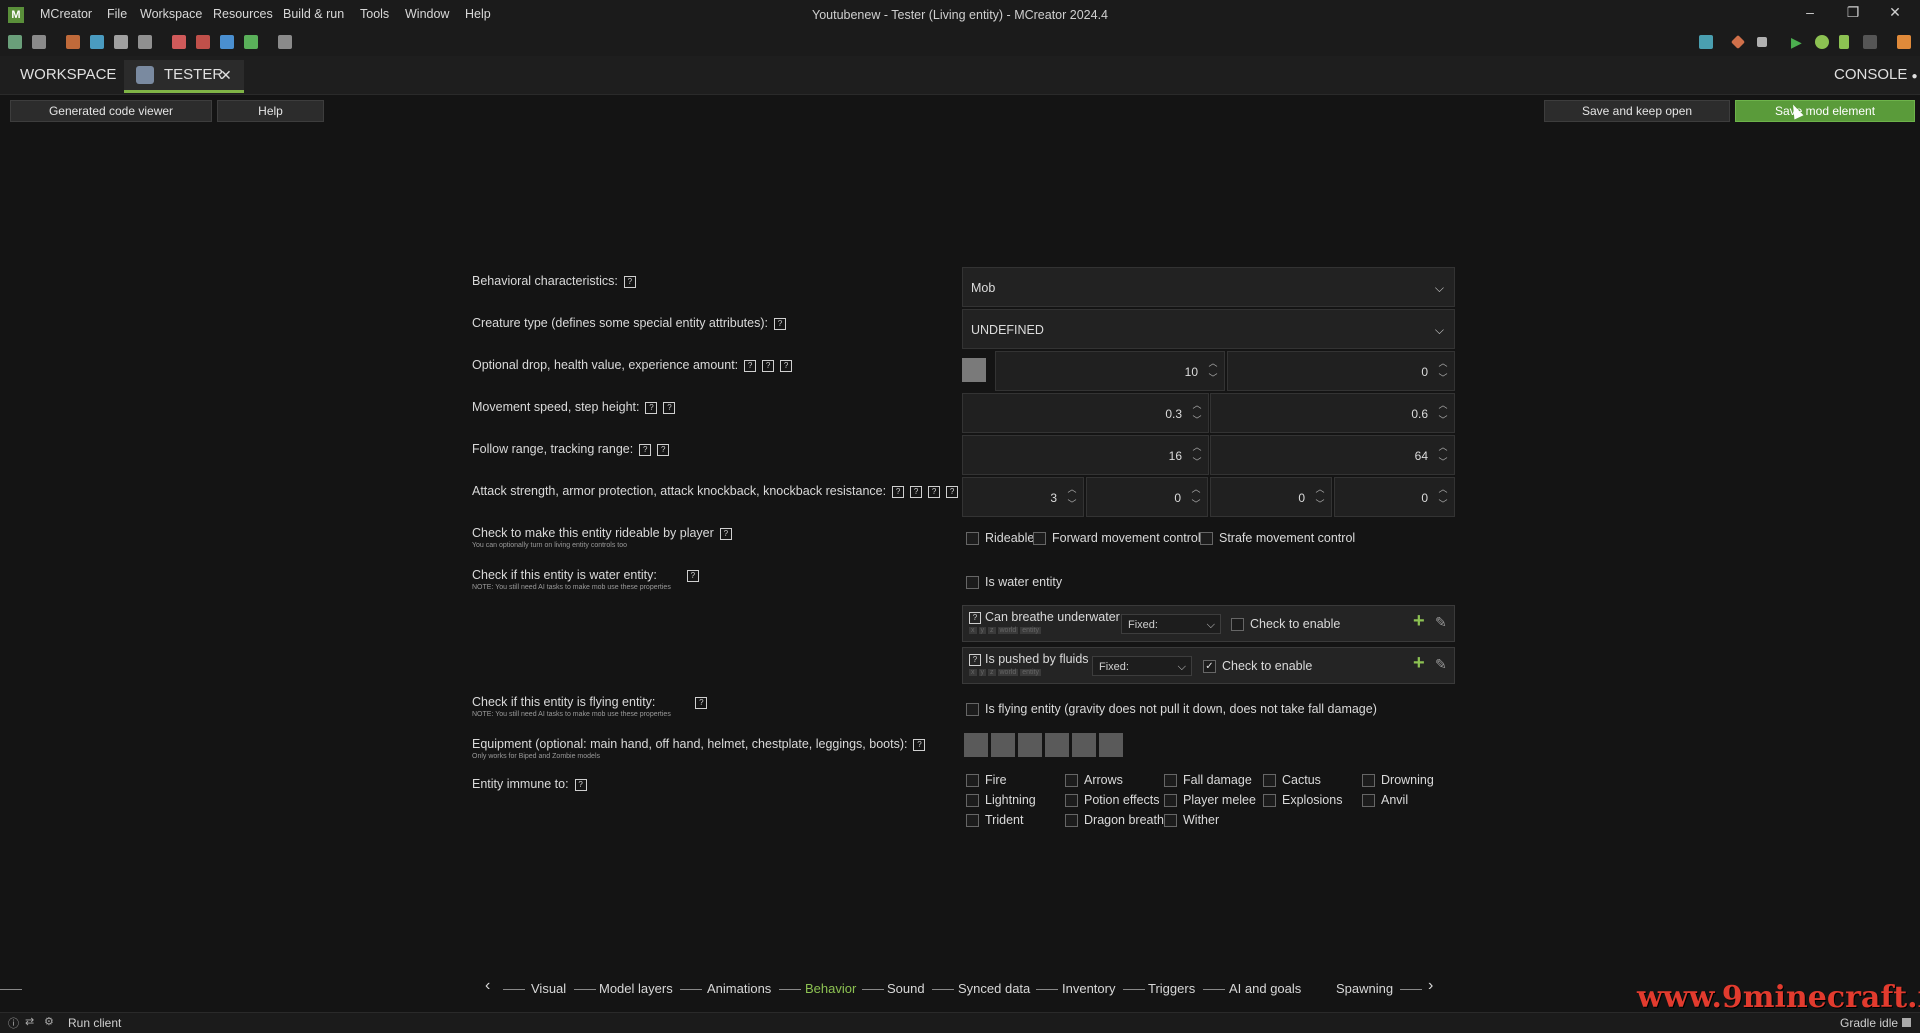 The height and width of the screenshot is (1033, 1920). I want to click on nav-triggers: Triggers, so click(1171, 988).